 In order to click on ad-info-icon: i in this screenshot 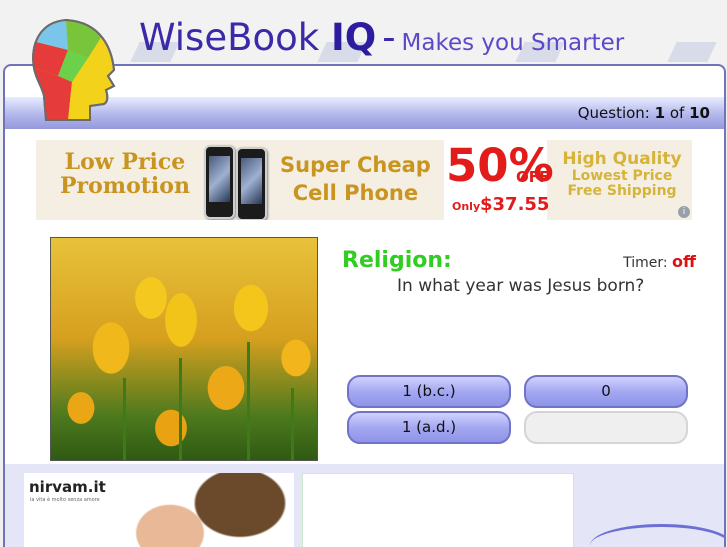, I will do `click(684, 212)`.